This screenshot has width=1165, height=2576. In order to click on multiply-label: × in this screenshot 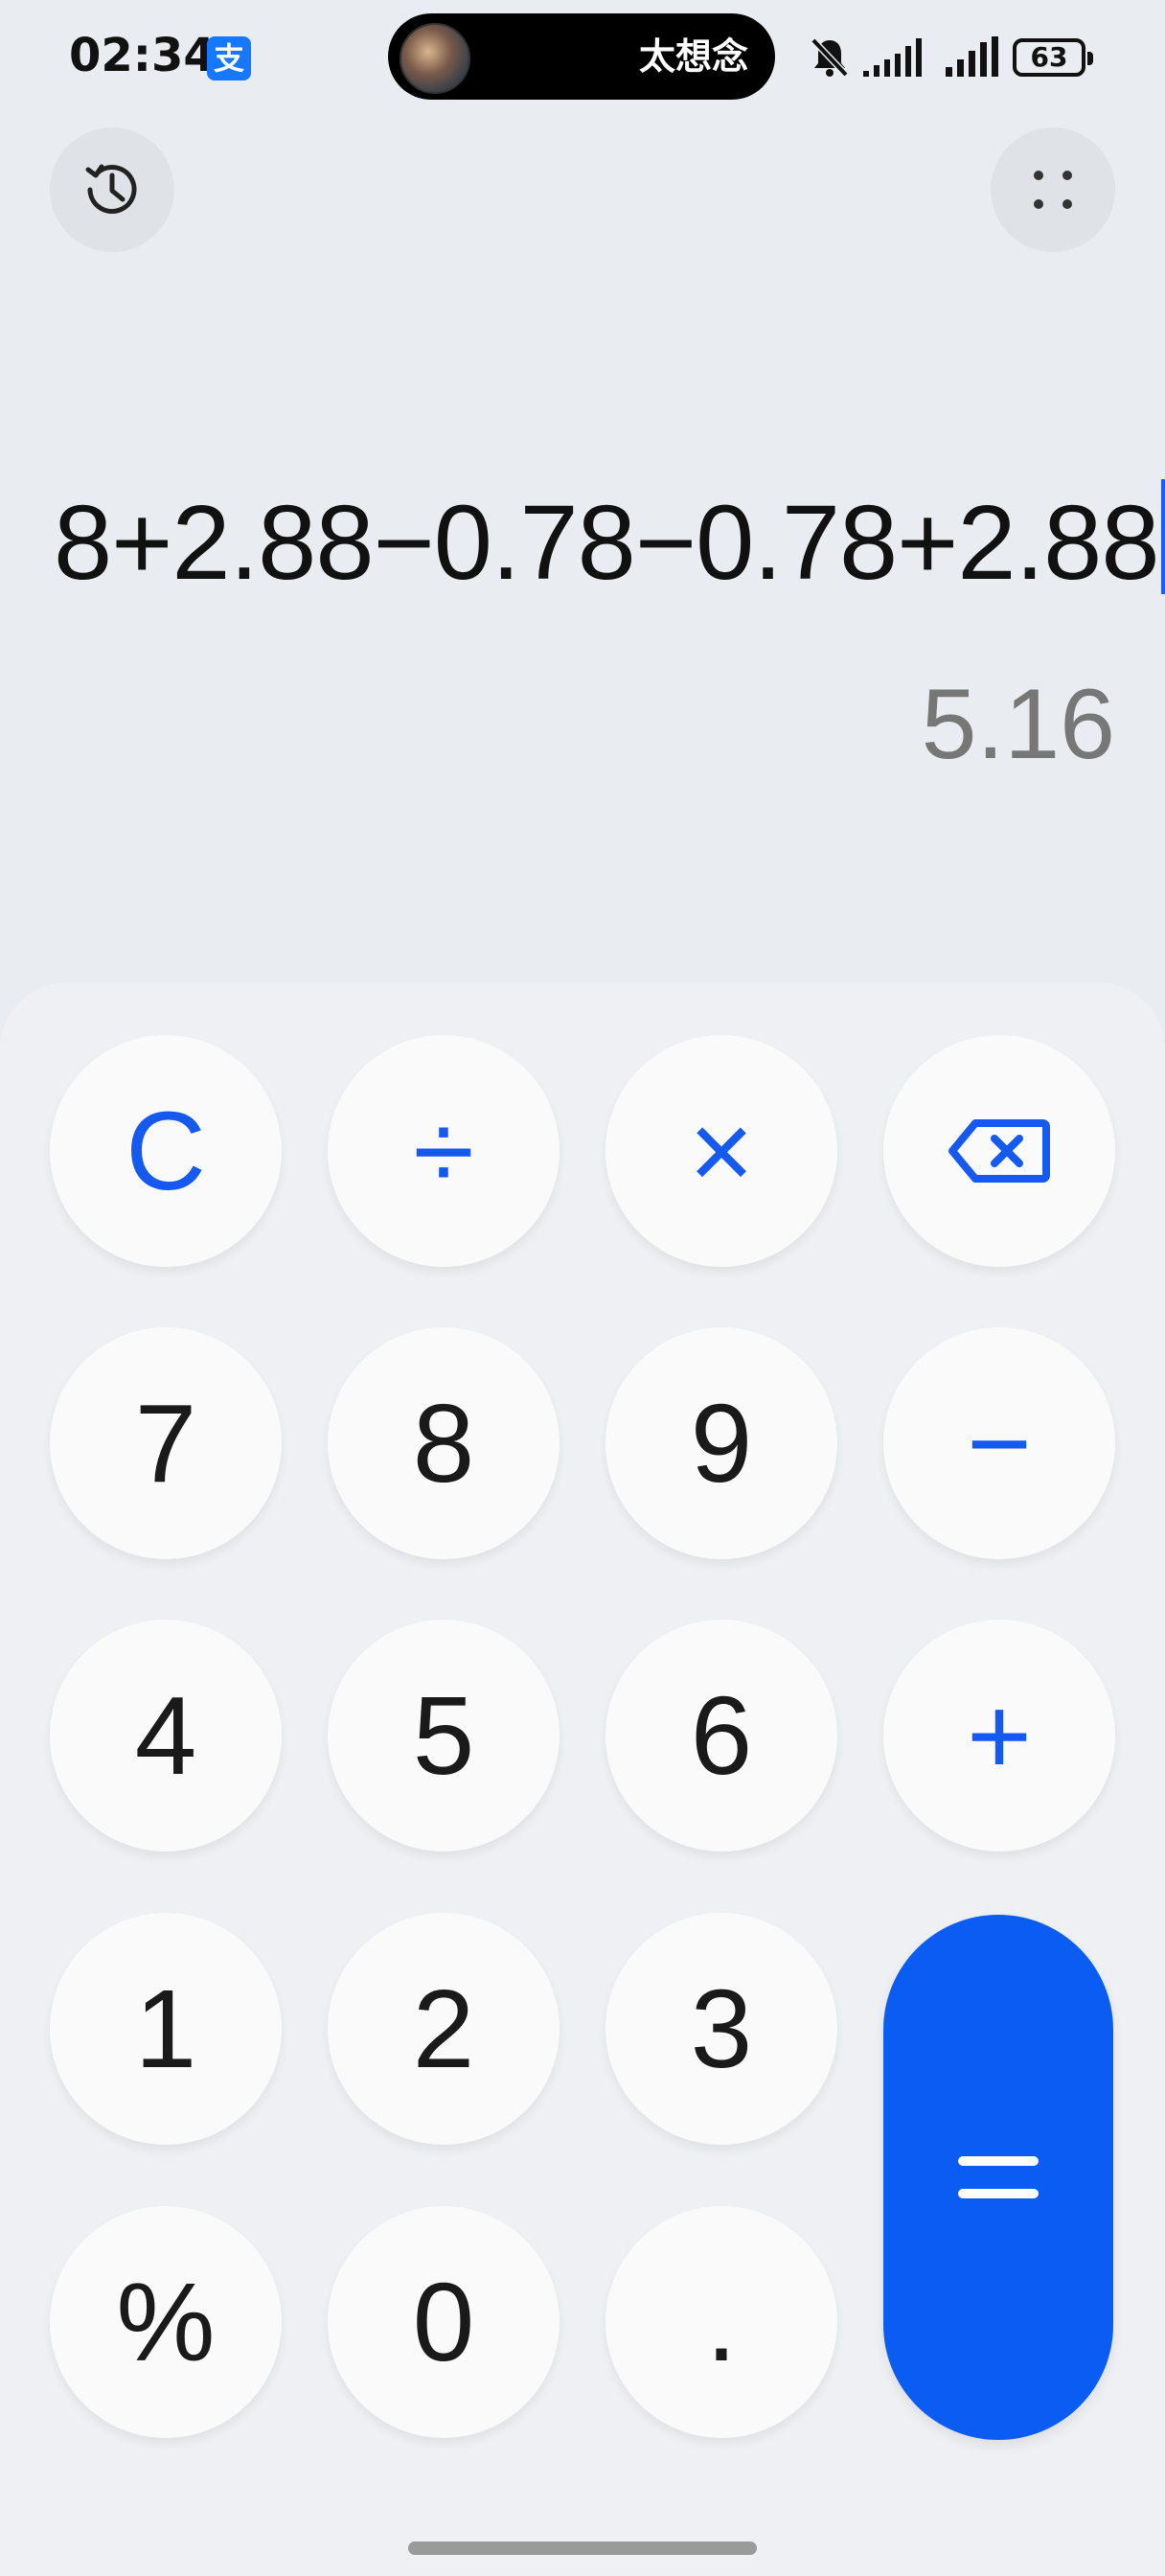, I will do `click(721, 1151)`.